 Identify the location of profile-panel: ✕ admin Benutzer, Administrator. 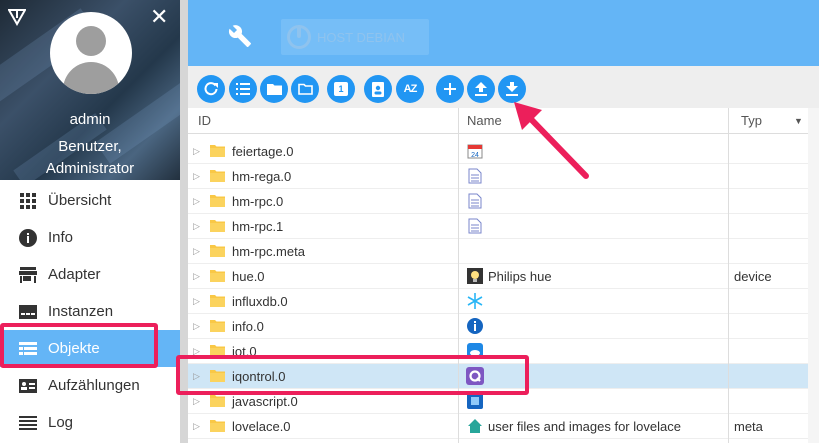
(90, 90).